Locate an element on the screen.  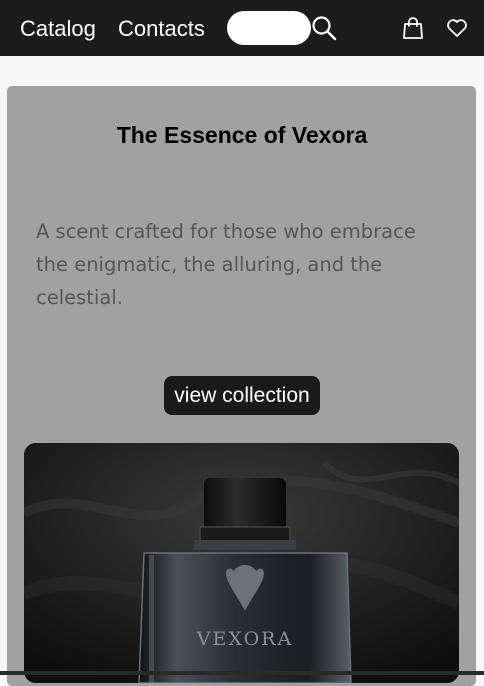
search-input is located at coordinates (269, 28).